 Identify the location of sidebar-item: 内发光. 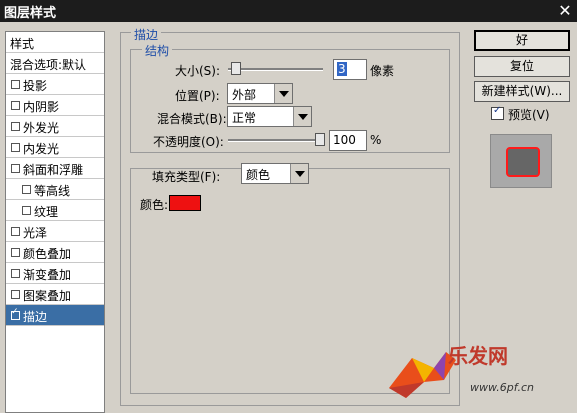
(55, 147).